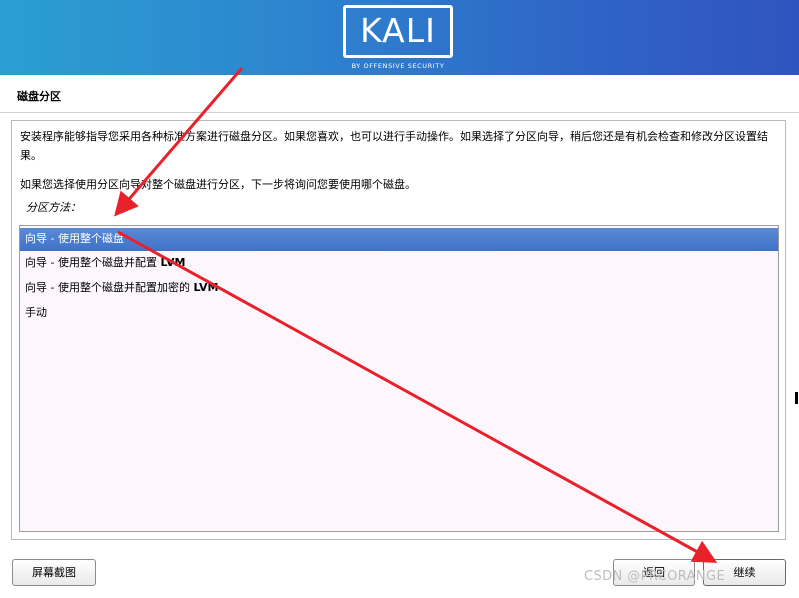 This screenshot has height=598, width=799. I want to click on list-item-guided-lvm: 向导 - 使用整个磁盘并配置 LVM, so click(399, 263).